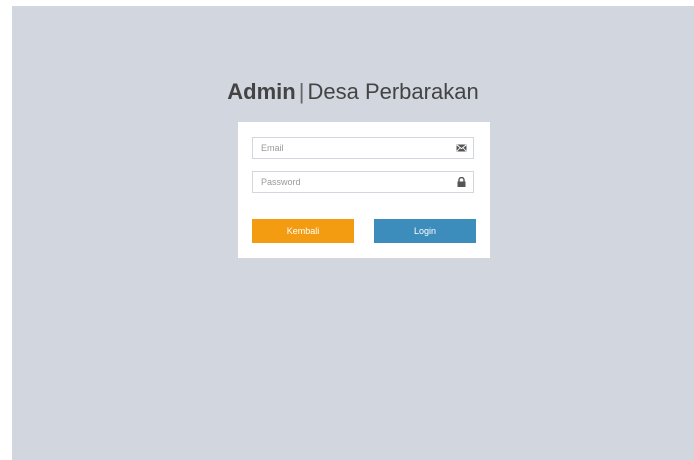 This screenshot has width=694, height=460. I want to click on back-button: Kembali, so click(303, 231).